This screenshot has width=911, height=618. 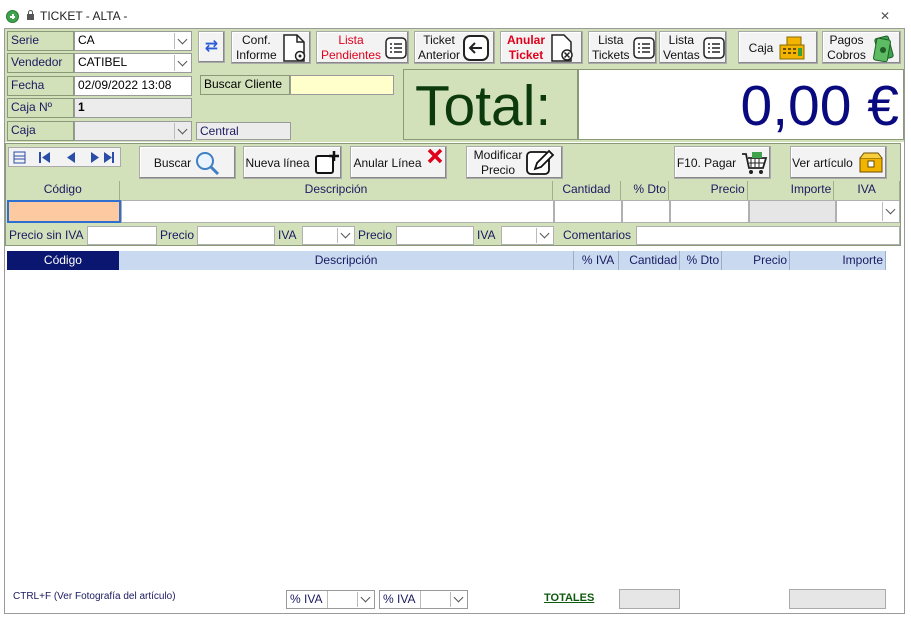 What do you see at coordinates (326, 162) in the screenshot?
I see `add-square-icon` at bounding box center [326, 162].